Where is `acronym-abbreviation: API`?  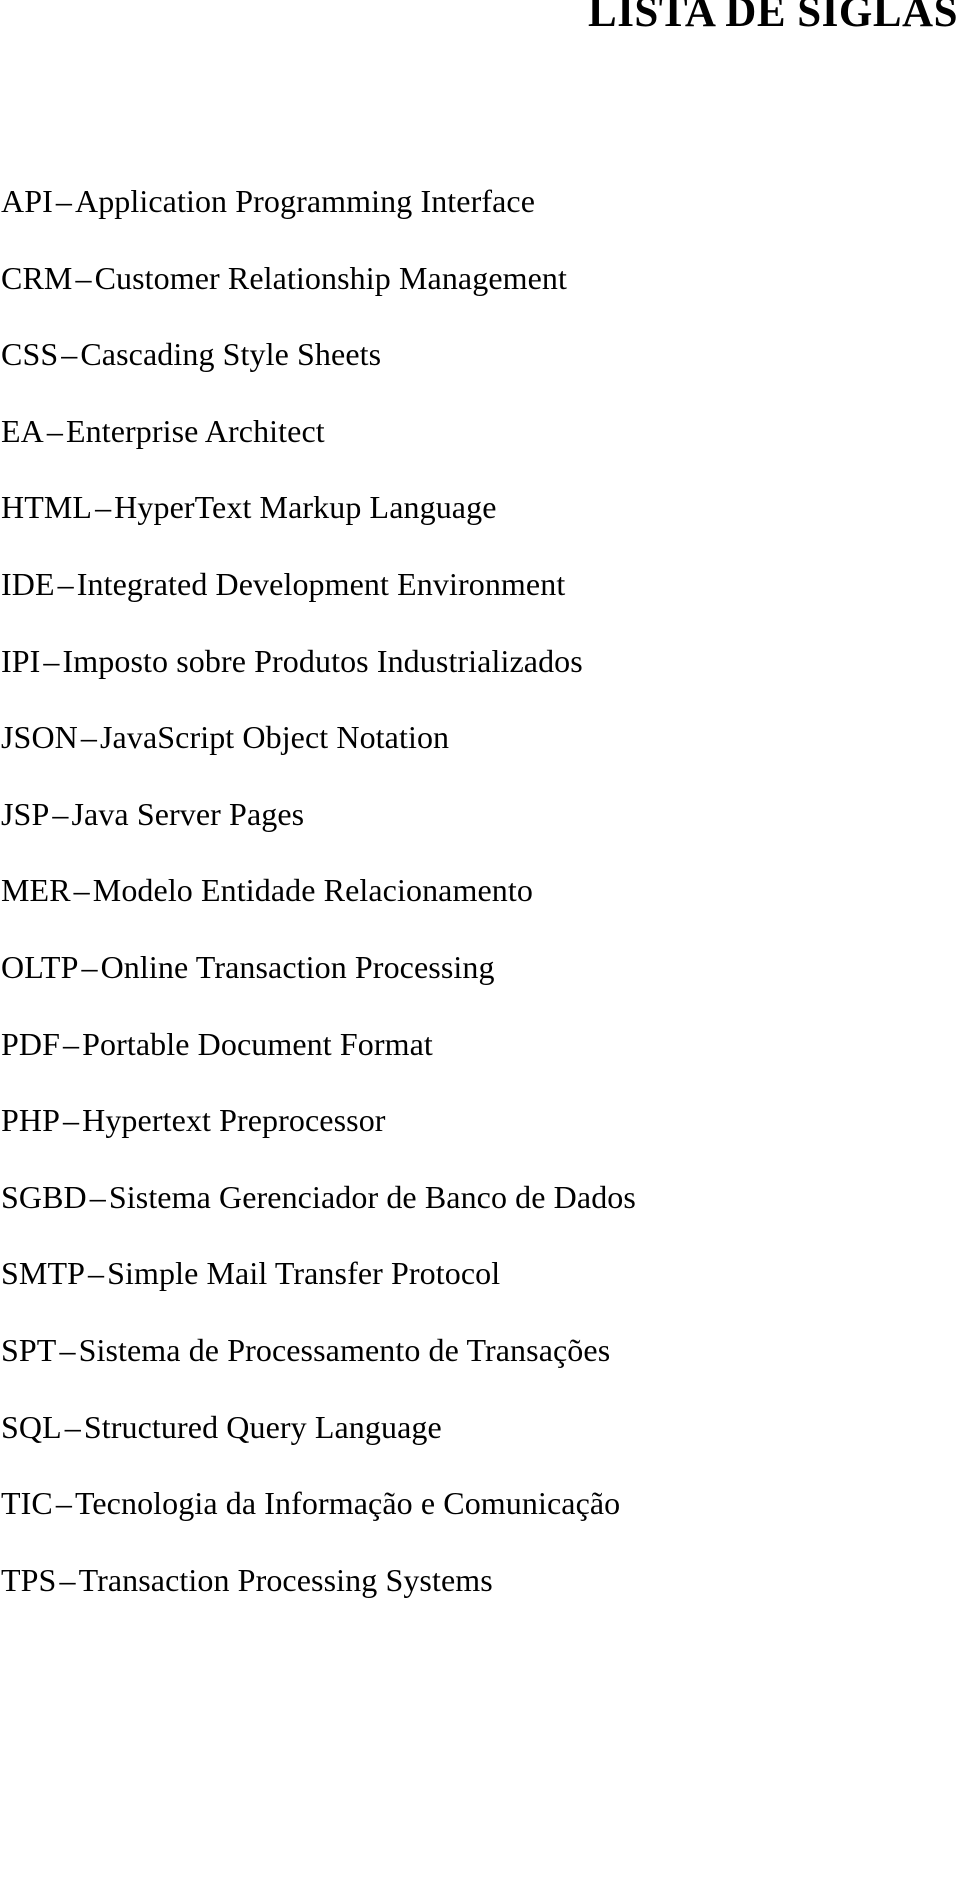
acronym-abbreviation: API is located at coordinates (27, 201).